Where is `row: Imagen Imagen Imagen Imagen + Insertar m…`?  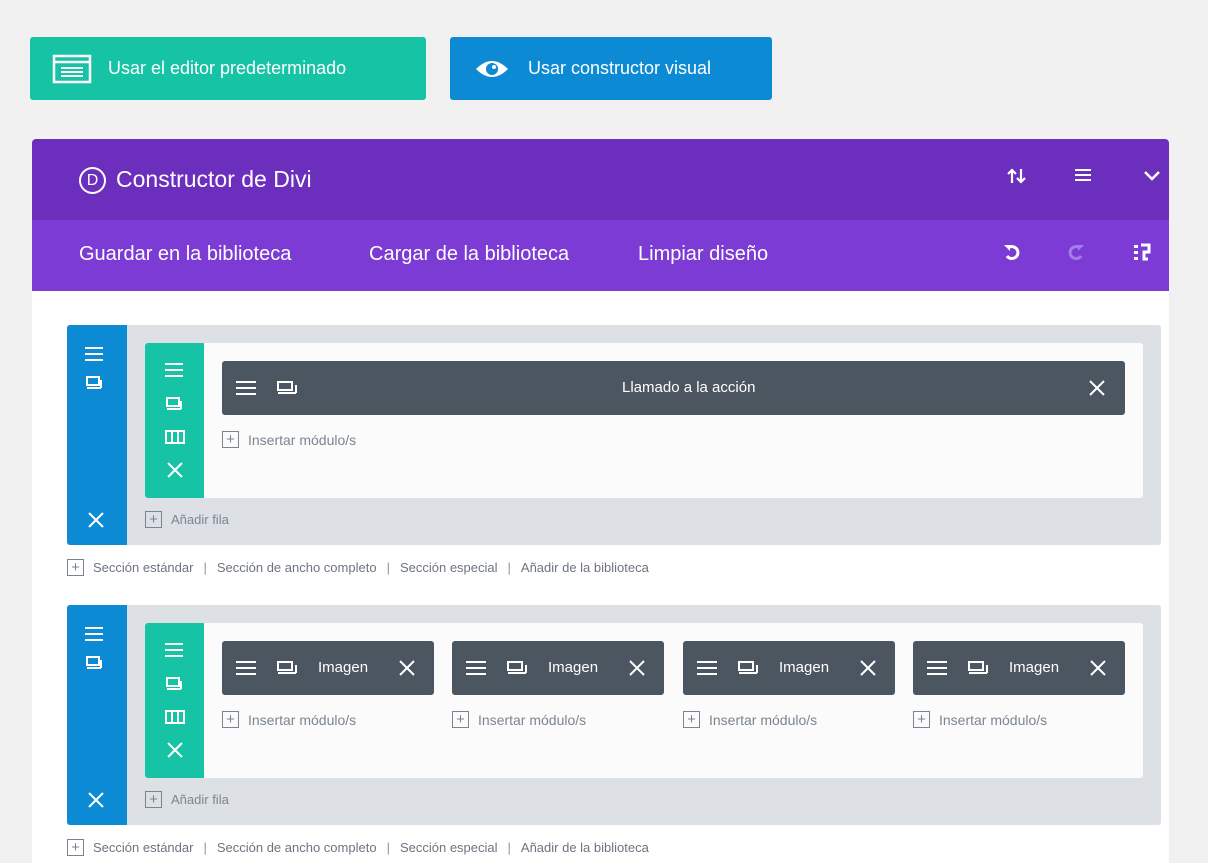
row: Imagen Imagen Imagen Imagen + Insertar m… is located at coordinates (644, 700).